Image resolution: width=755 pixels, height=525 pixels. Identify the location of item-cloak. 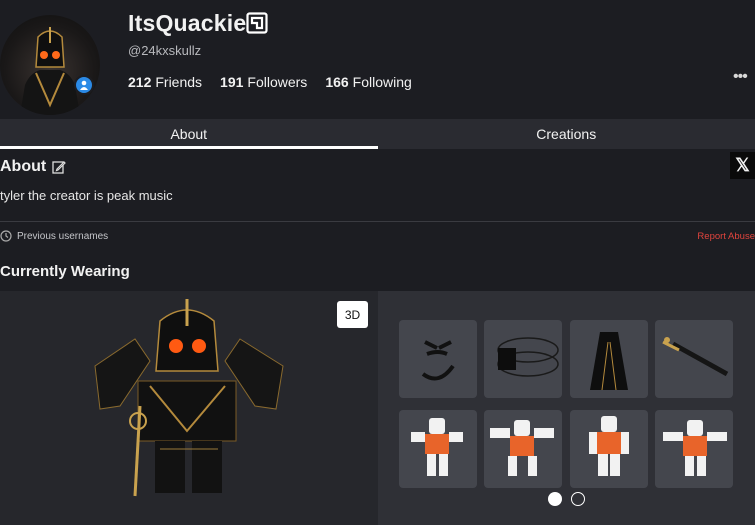
(609, 359).